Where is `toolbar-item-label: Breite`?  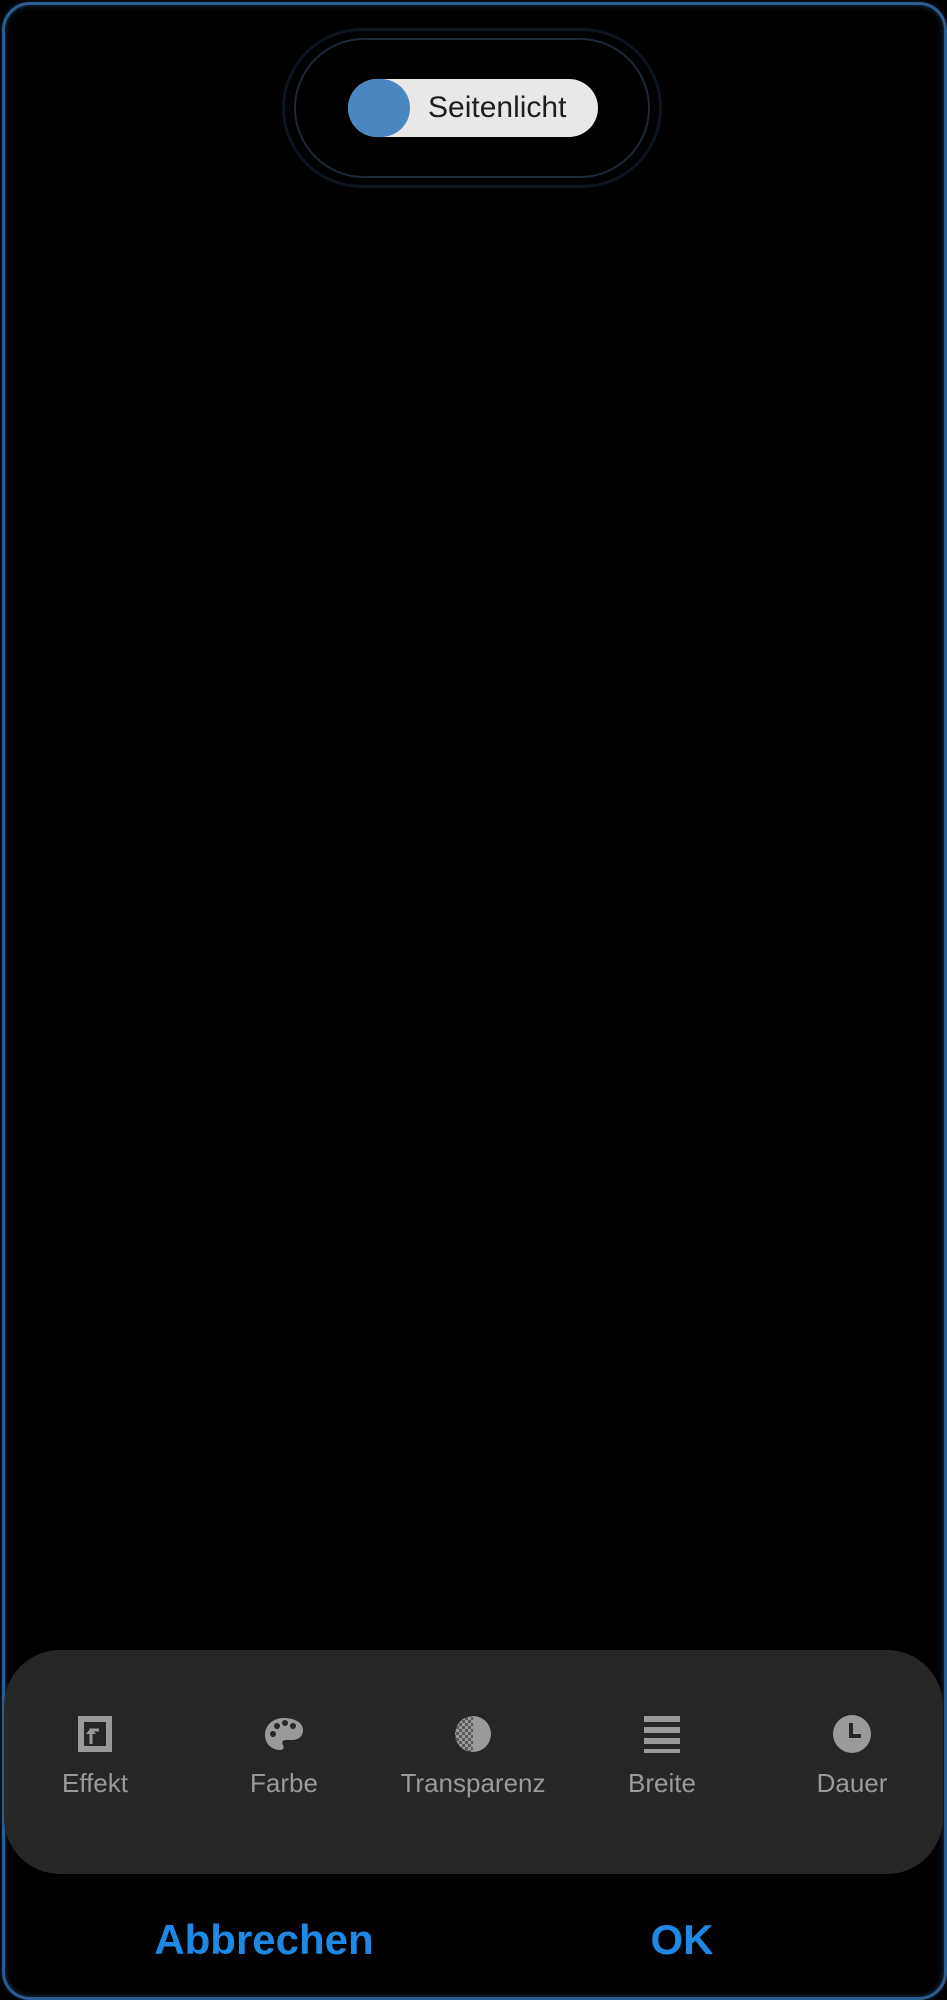 toolbar-item-label: Breite is located at coordinates (662, 1783).